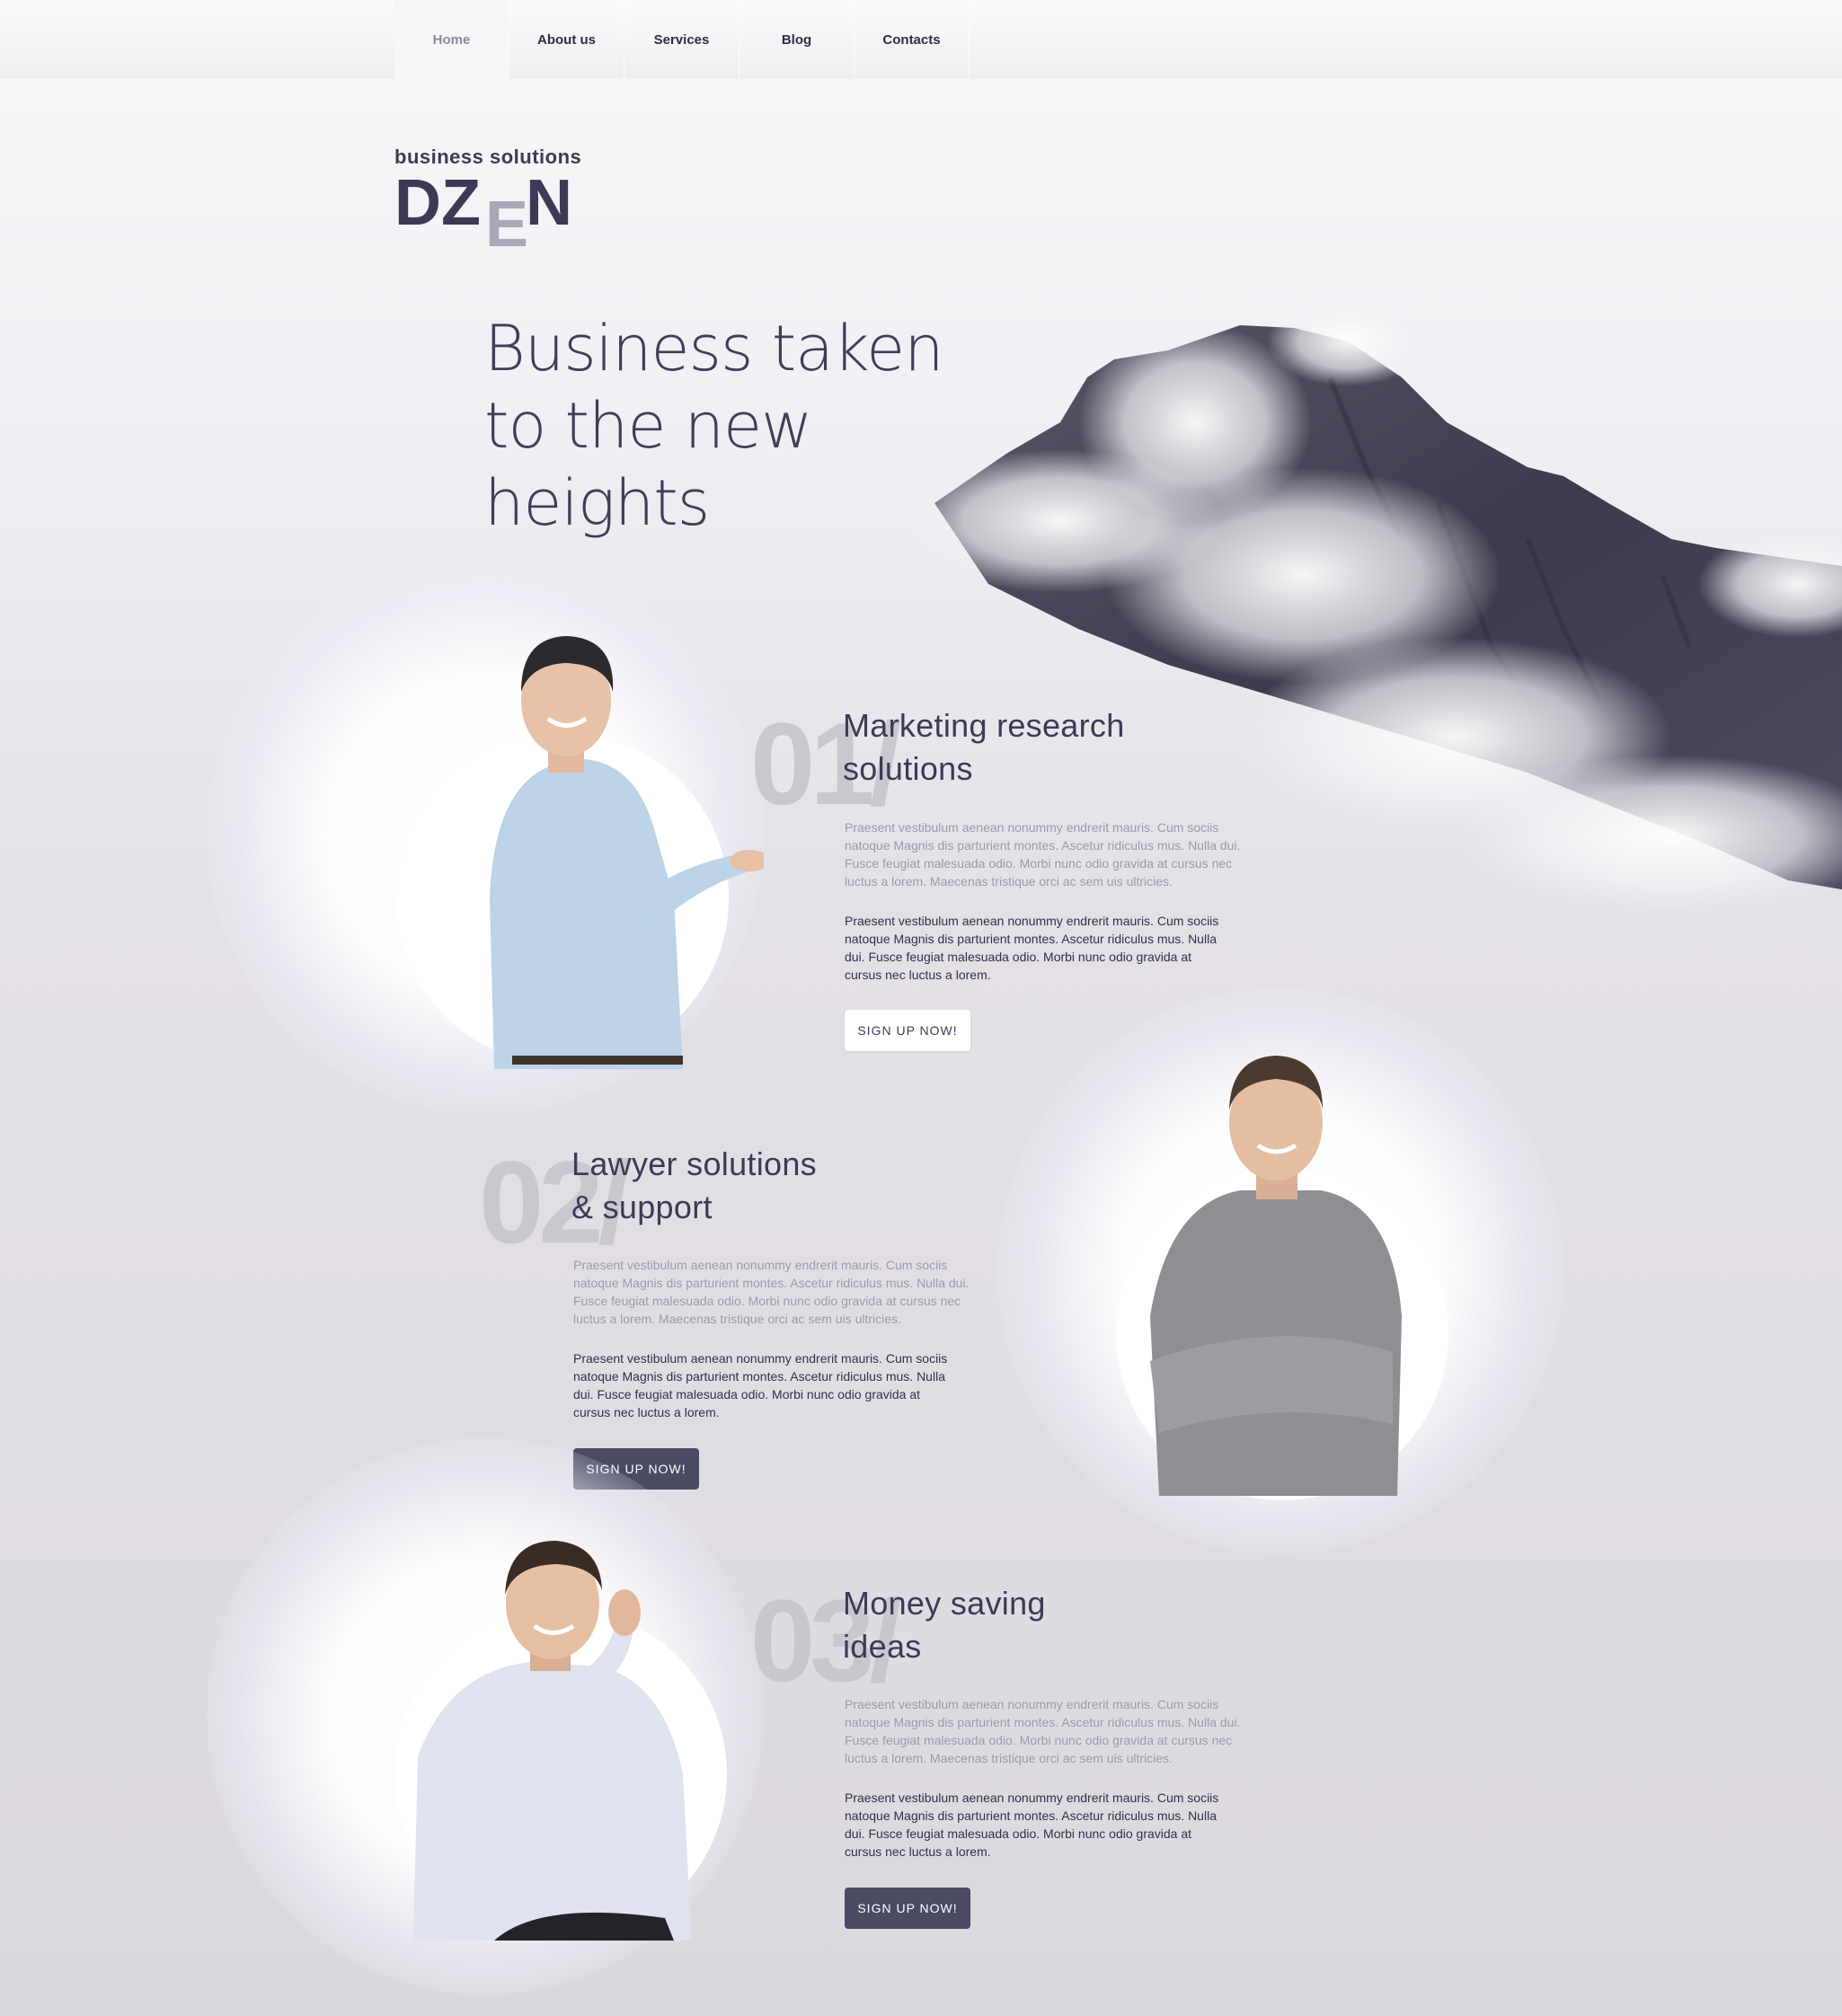 The image size is (1842, 2016). I want to click on site-logo: business solutions DZ N E, so click(488, 201).